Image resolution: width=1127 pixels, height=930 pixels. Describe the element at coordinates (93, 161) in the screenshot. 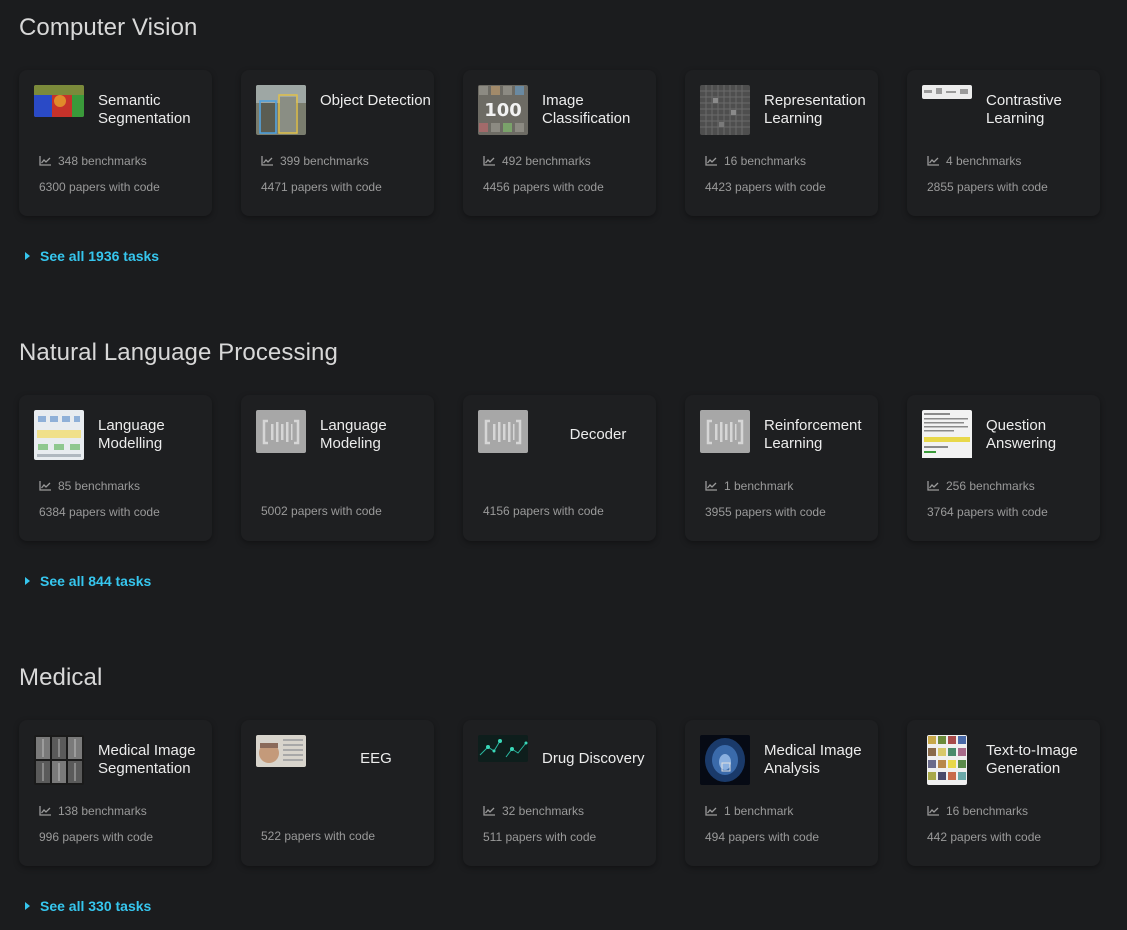

I see `benchmark-count: 348 benchmarks` at that location.